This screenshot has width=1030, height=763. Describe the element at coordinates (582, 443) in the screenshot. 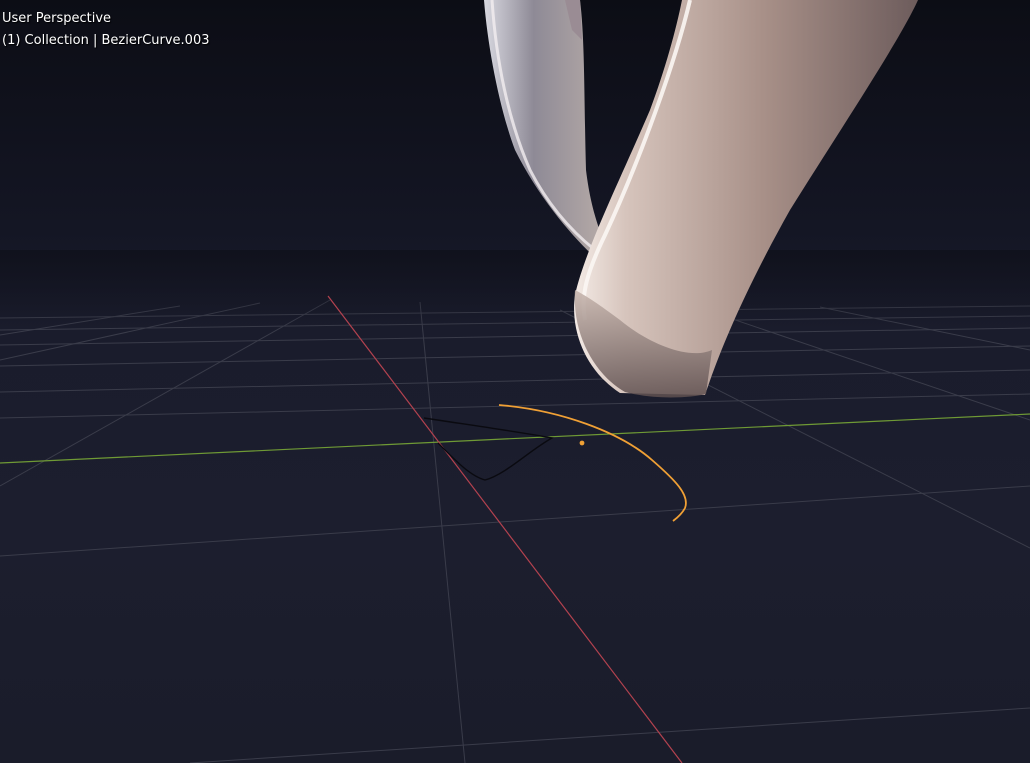

I see `object-origin-point` at that location.